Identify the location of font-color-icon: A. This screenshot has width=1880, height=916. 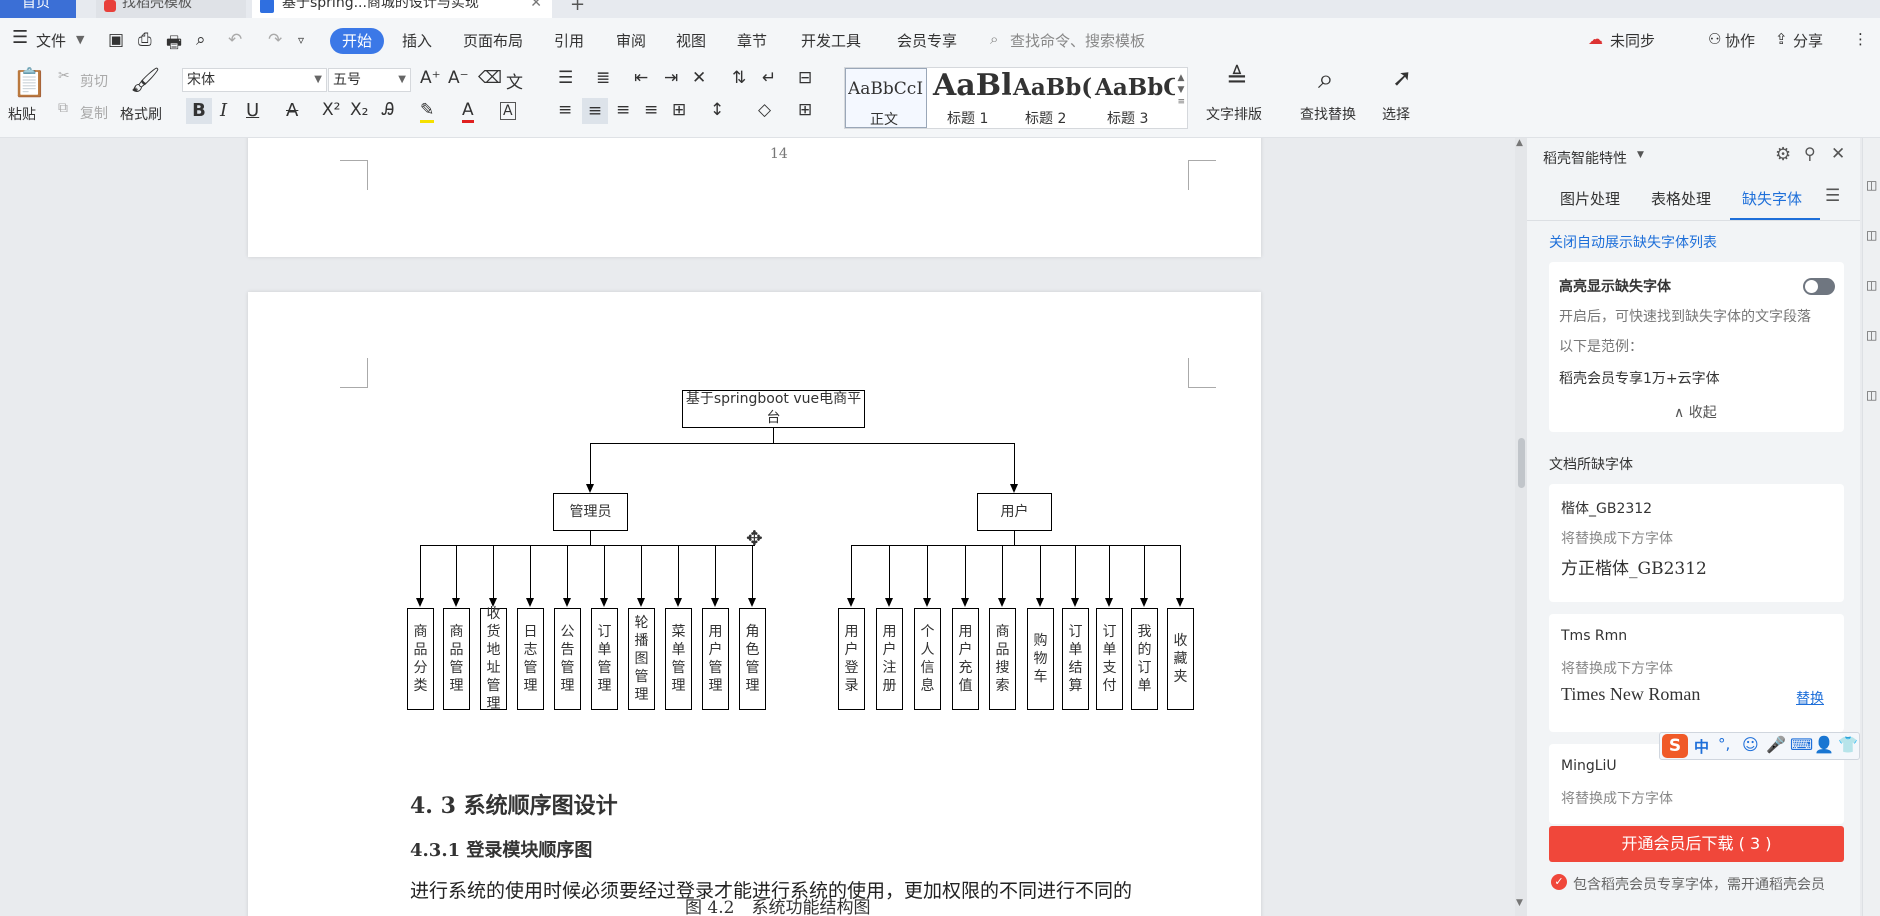
(468, 111).